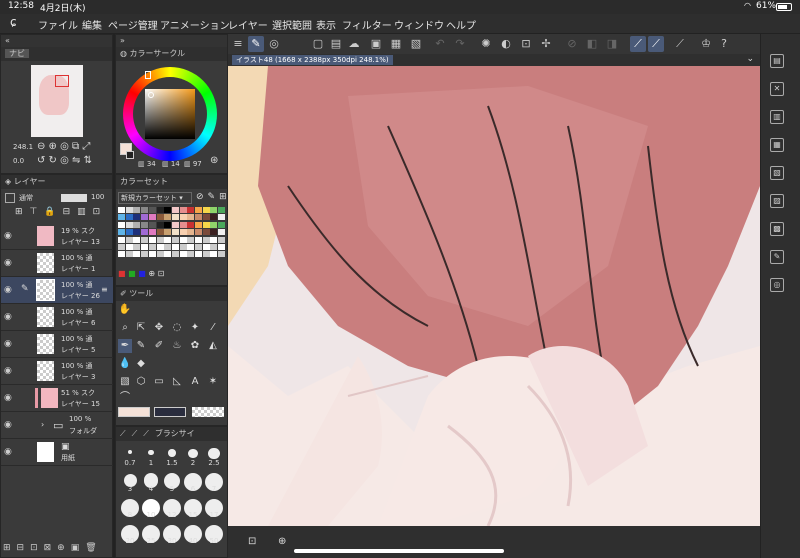  Describe the element at coordinates (148, 75) in the screenshot. I see `hue-handle` at that location.